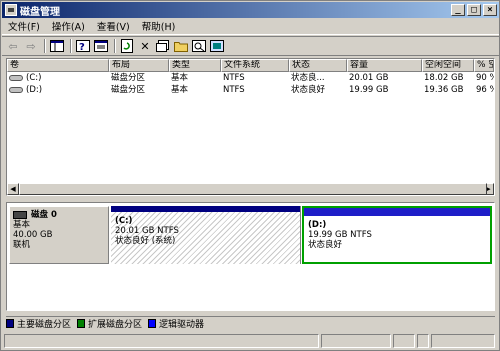  I want to click on title-bar: 磁盘管理 _ □ ×, so click(250, 10).